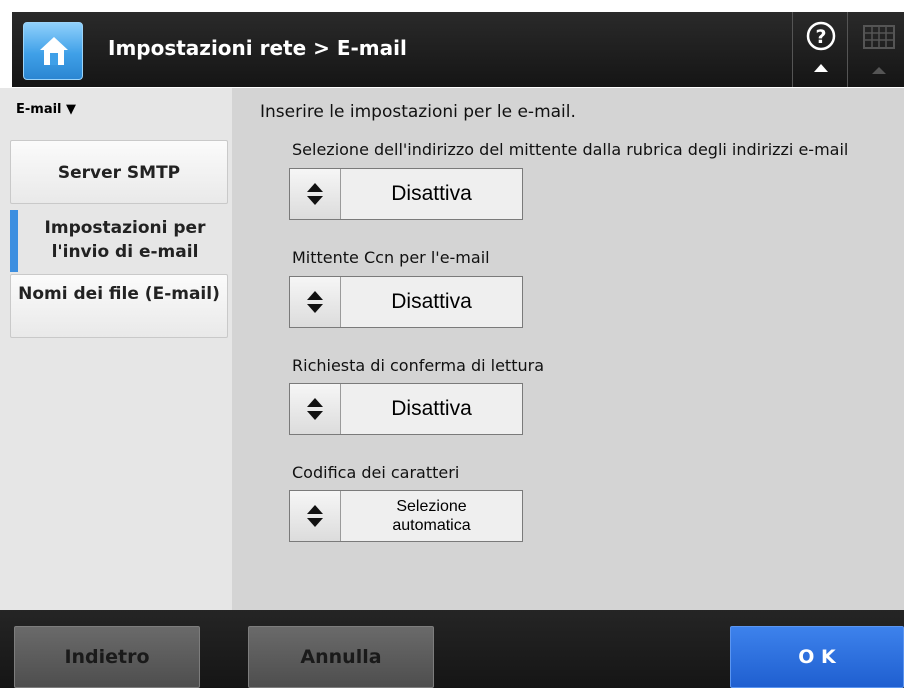 The width and height of the screenshot is (904, 688). I want to click on select-conferma-lettura: Disattiva, so click(406, 409).